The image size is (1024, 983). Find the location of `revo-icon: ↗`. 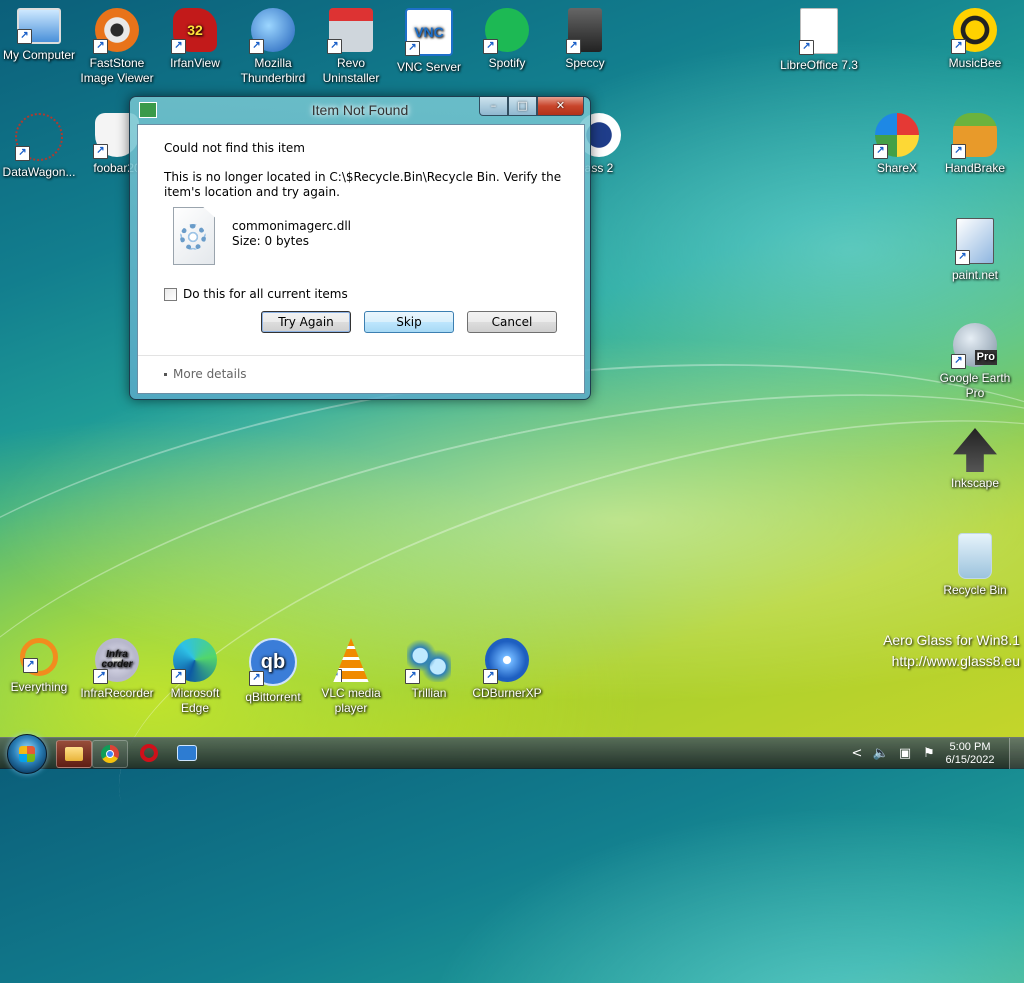

revo-icon: ↗ is located at coordinates (350, 31).